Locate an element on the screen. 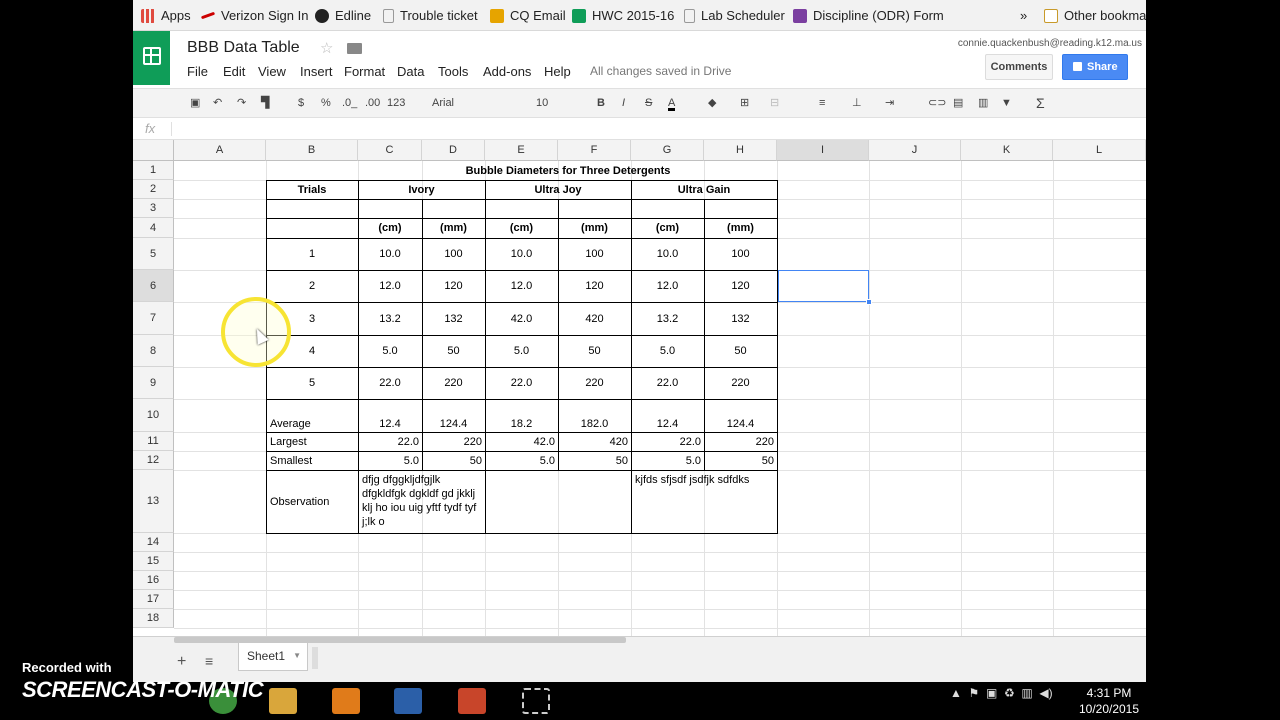 This screenshot has width=1280, height=720. row-header-17: 17 is located at coordinates (153, 599).